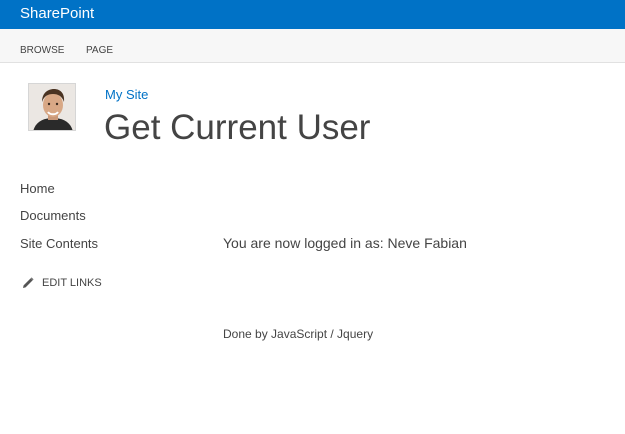 The image size is (625, 434). I want to click on sharepoint-brand: SharePoint, so click(57, 13).